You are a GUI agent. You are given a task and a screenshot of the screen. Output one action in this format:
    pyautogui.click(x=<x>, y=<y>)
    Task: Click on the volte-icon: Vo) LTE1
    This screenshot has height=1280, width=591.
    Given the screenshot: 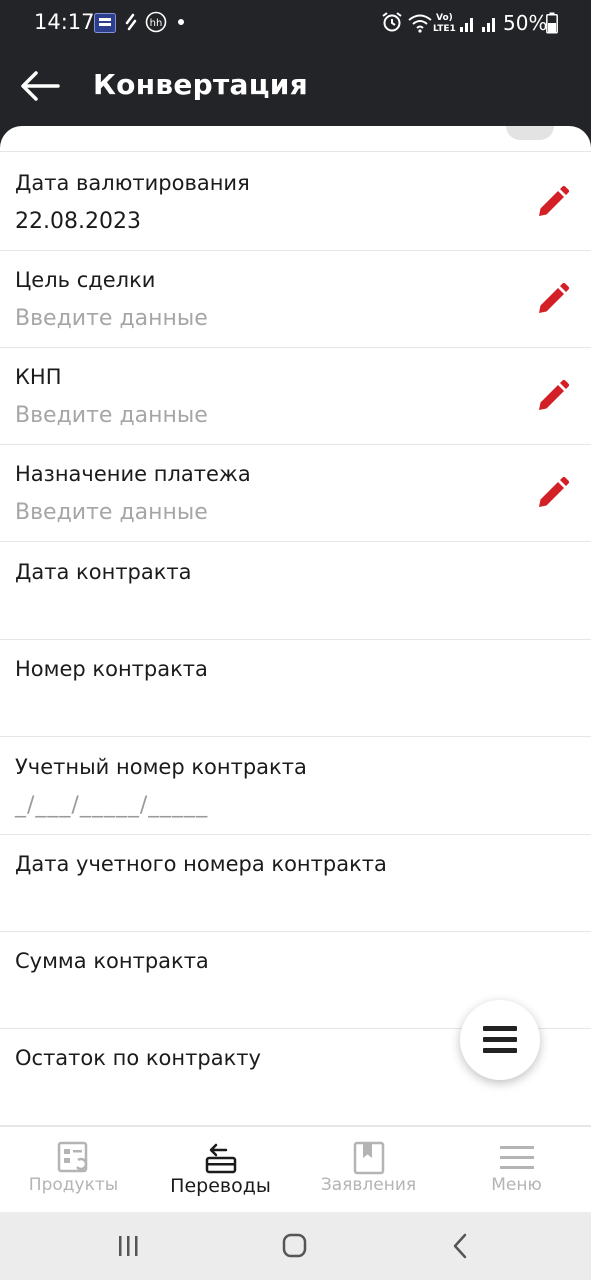 What is the action you would take?
    pyautogui.click(x=444, y=23)
    